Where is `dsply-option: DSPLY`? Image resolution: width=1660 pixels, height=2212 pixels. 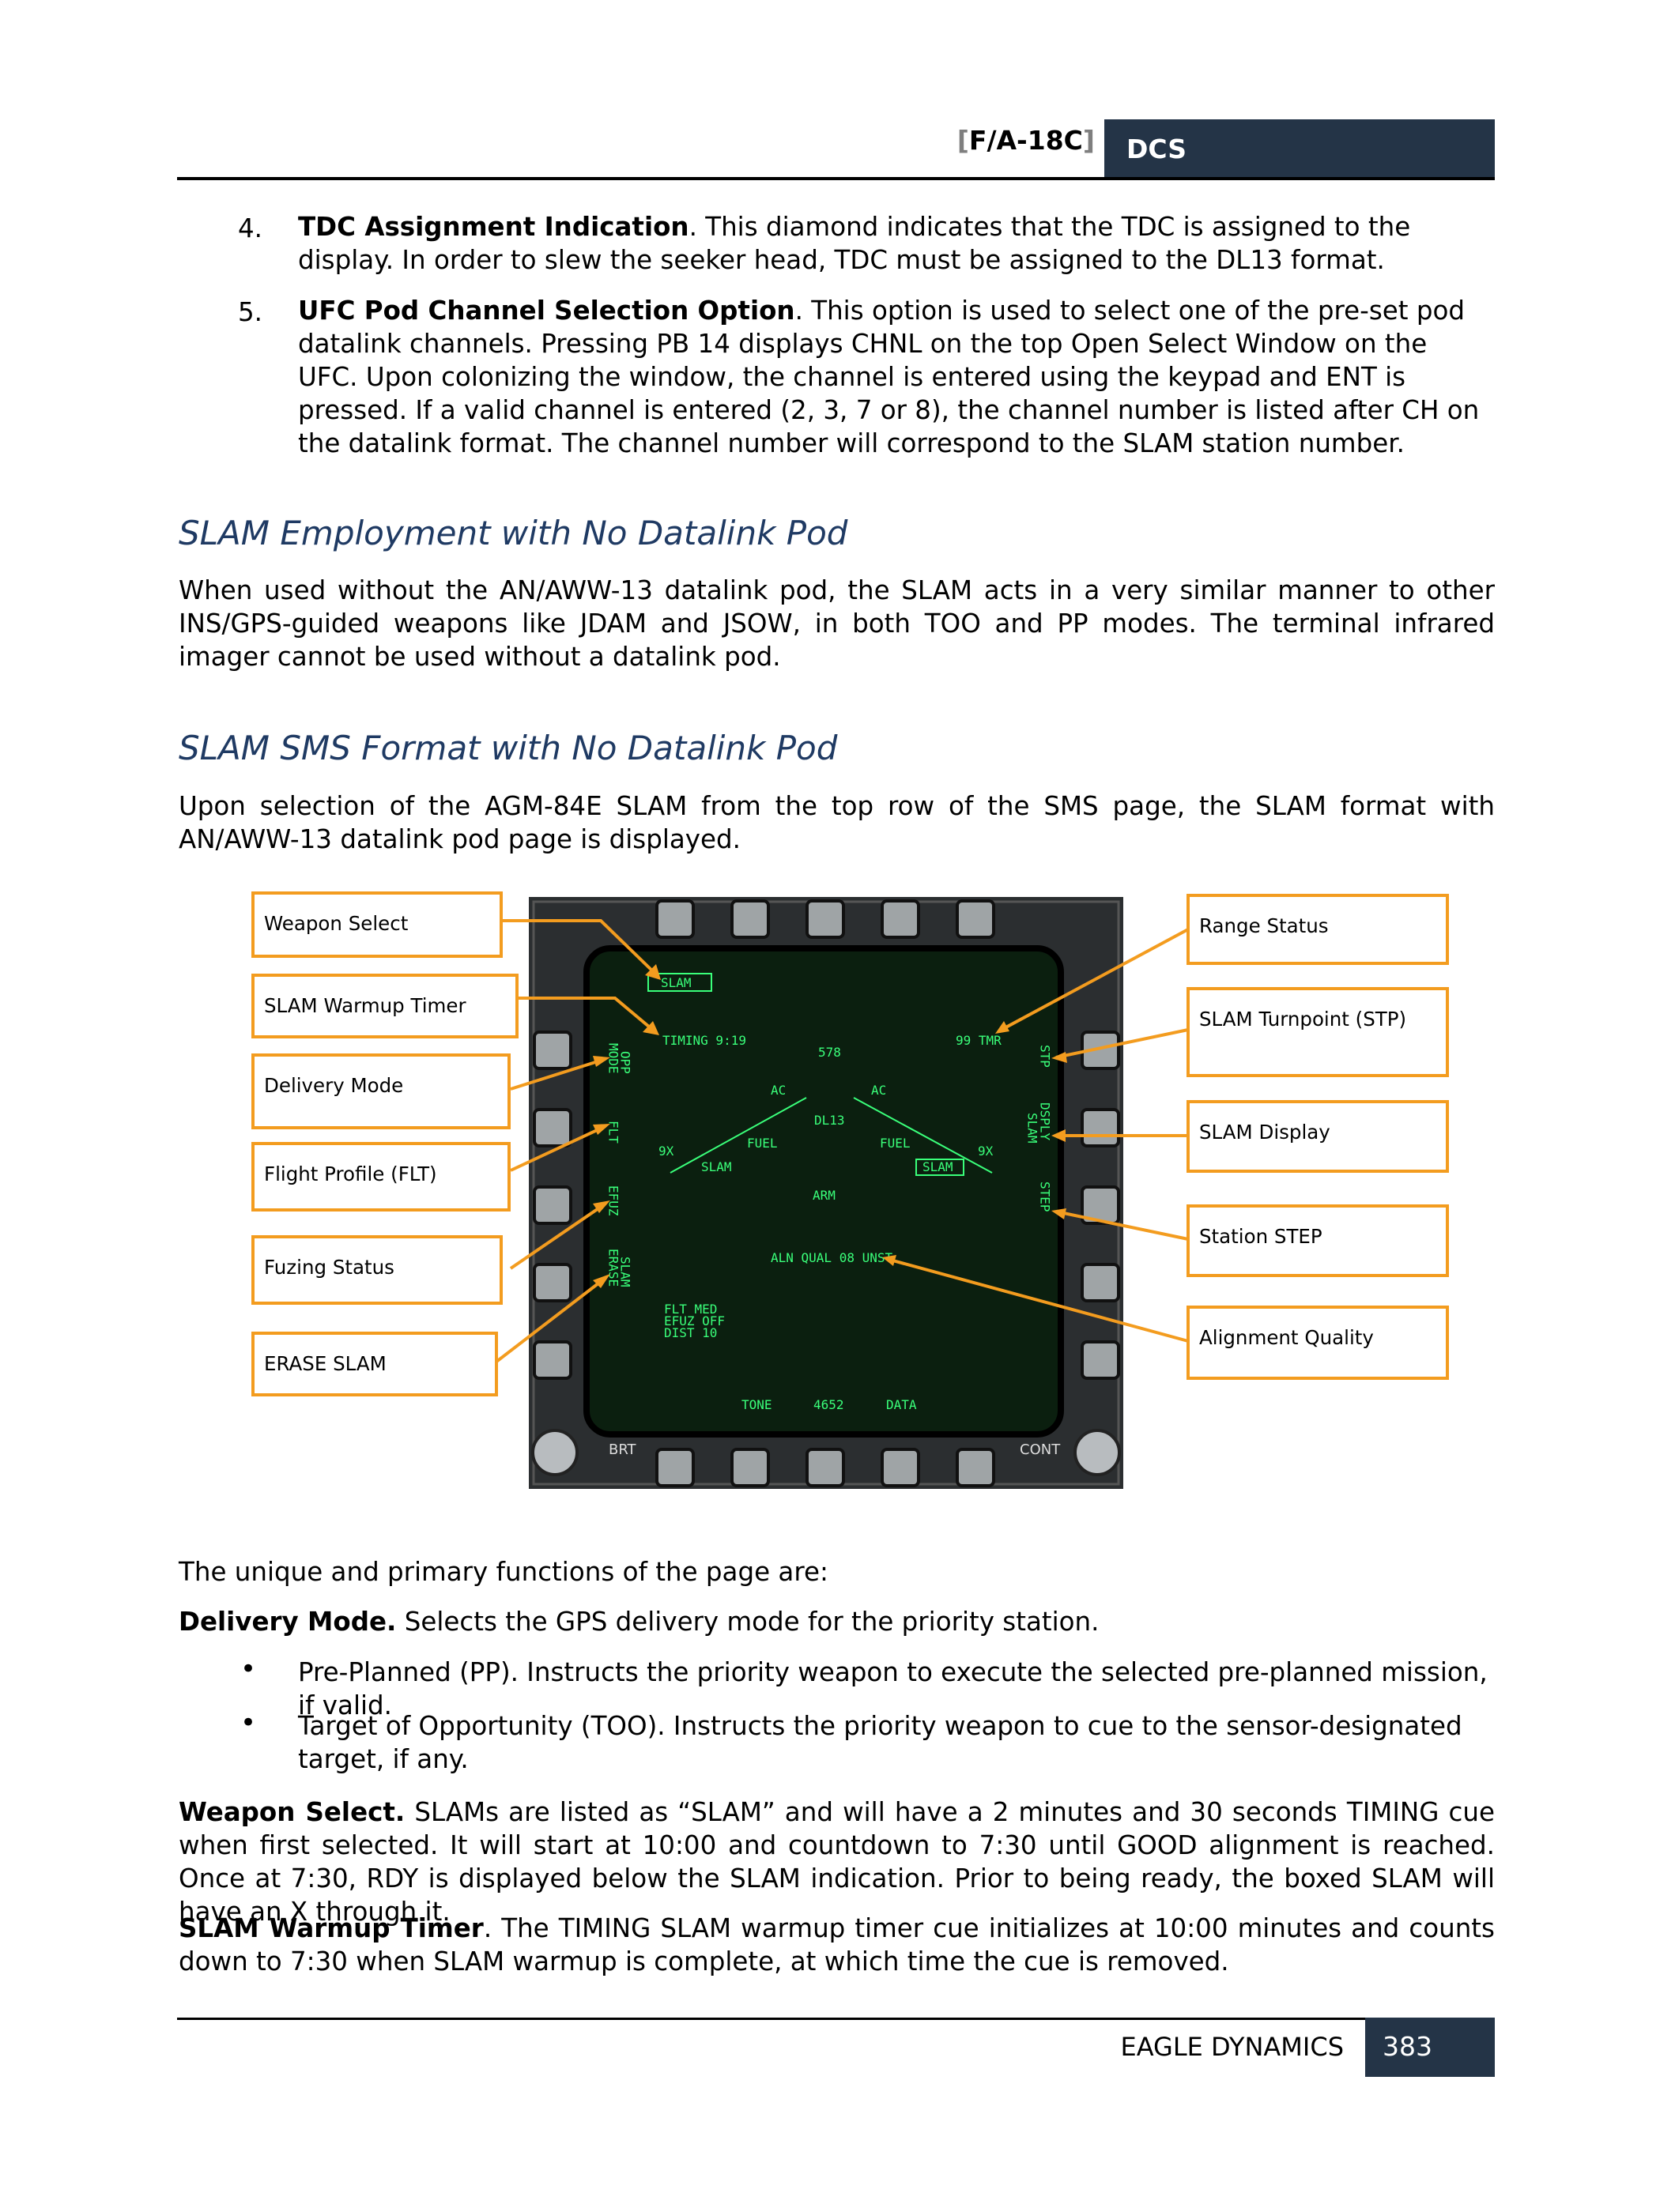 dsply-option: DSPLY is located at coordinates (1045, 1121).